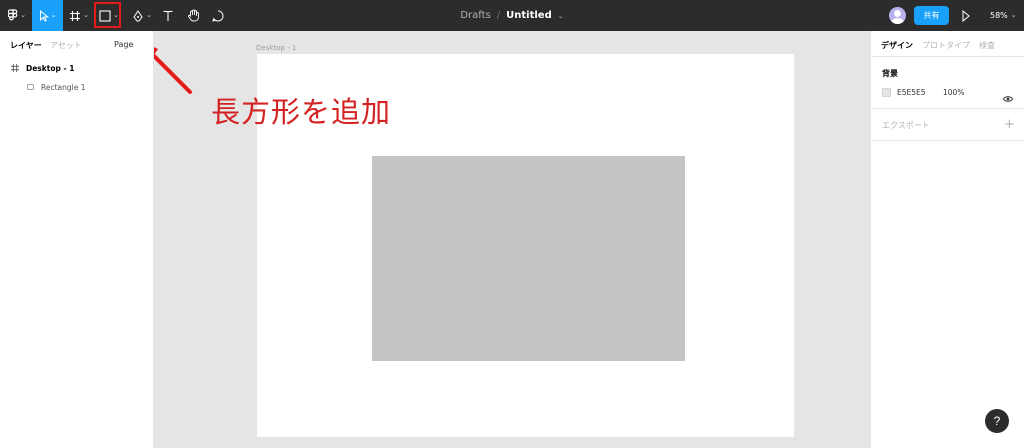  Describe the element at coordinates (528, 258) in the screenshot. I see `rectangle-shape` at that location.